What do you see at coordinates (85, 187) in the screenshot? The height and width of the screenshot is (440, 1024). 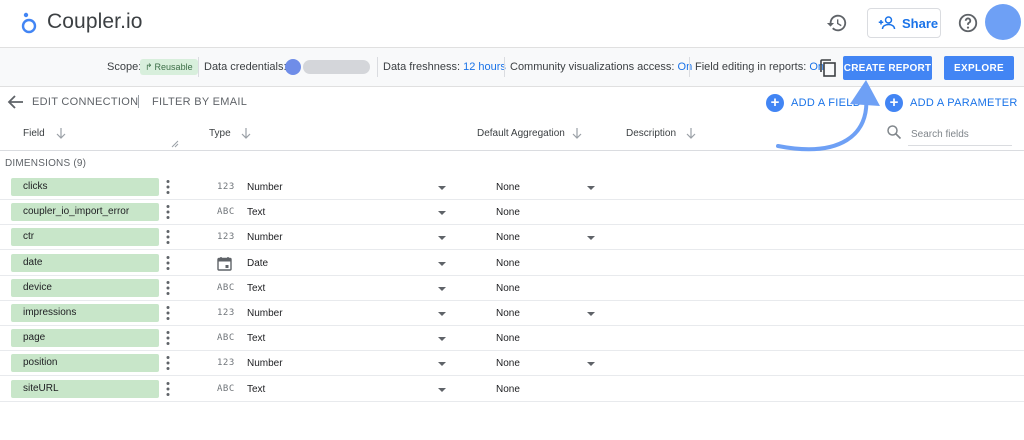 I see `field-name-chip: clicks` at bounding box center [85, 187].